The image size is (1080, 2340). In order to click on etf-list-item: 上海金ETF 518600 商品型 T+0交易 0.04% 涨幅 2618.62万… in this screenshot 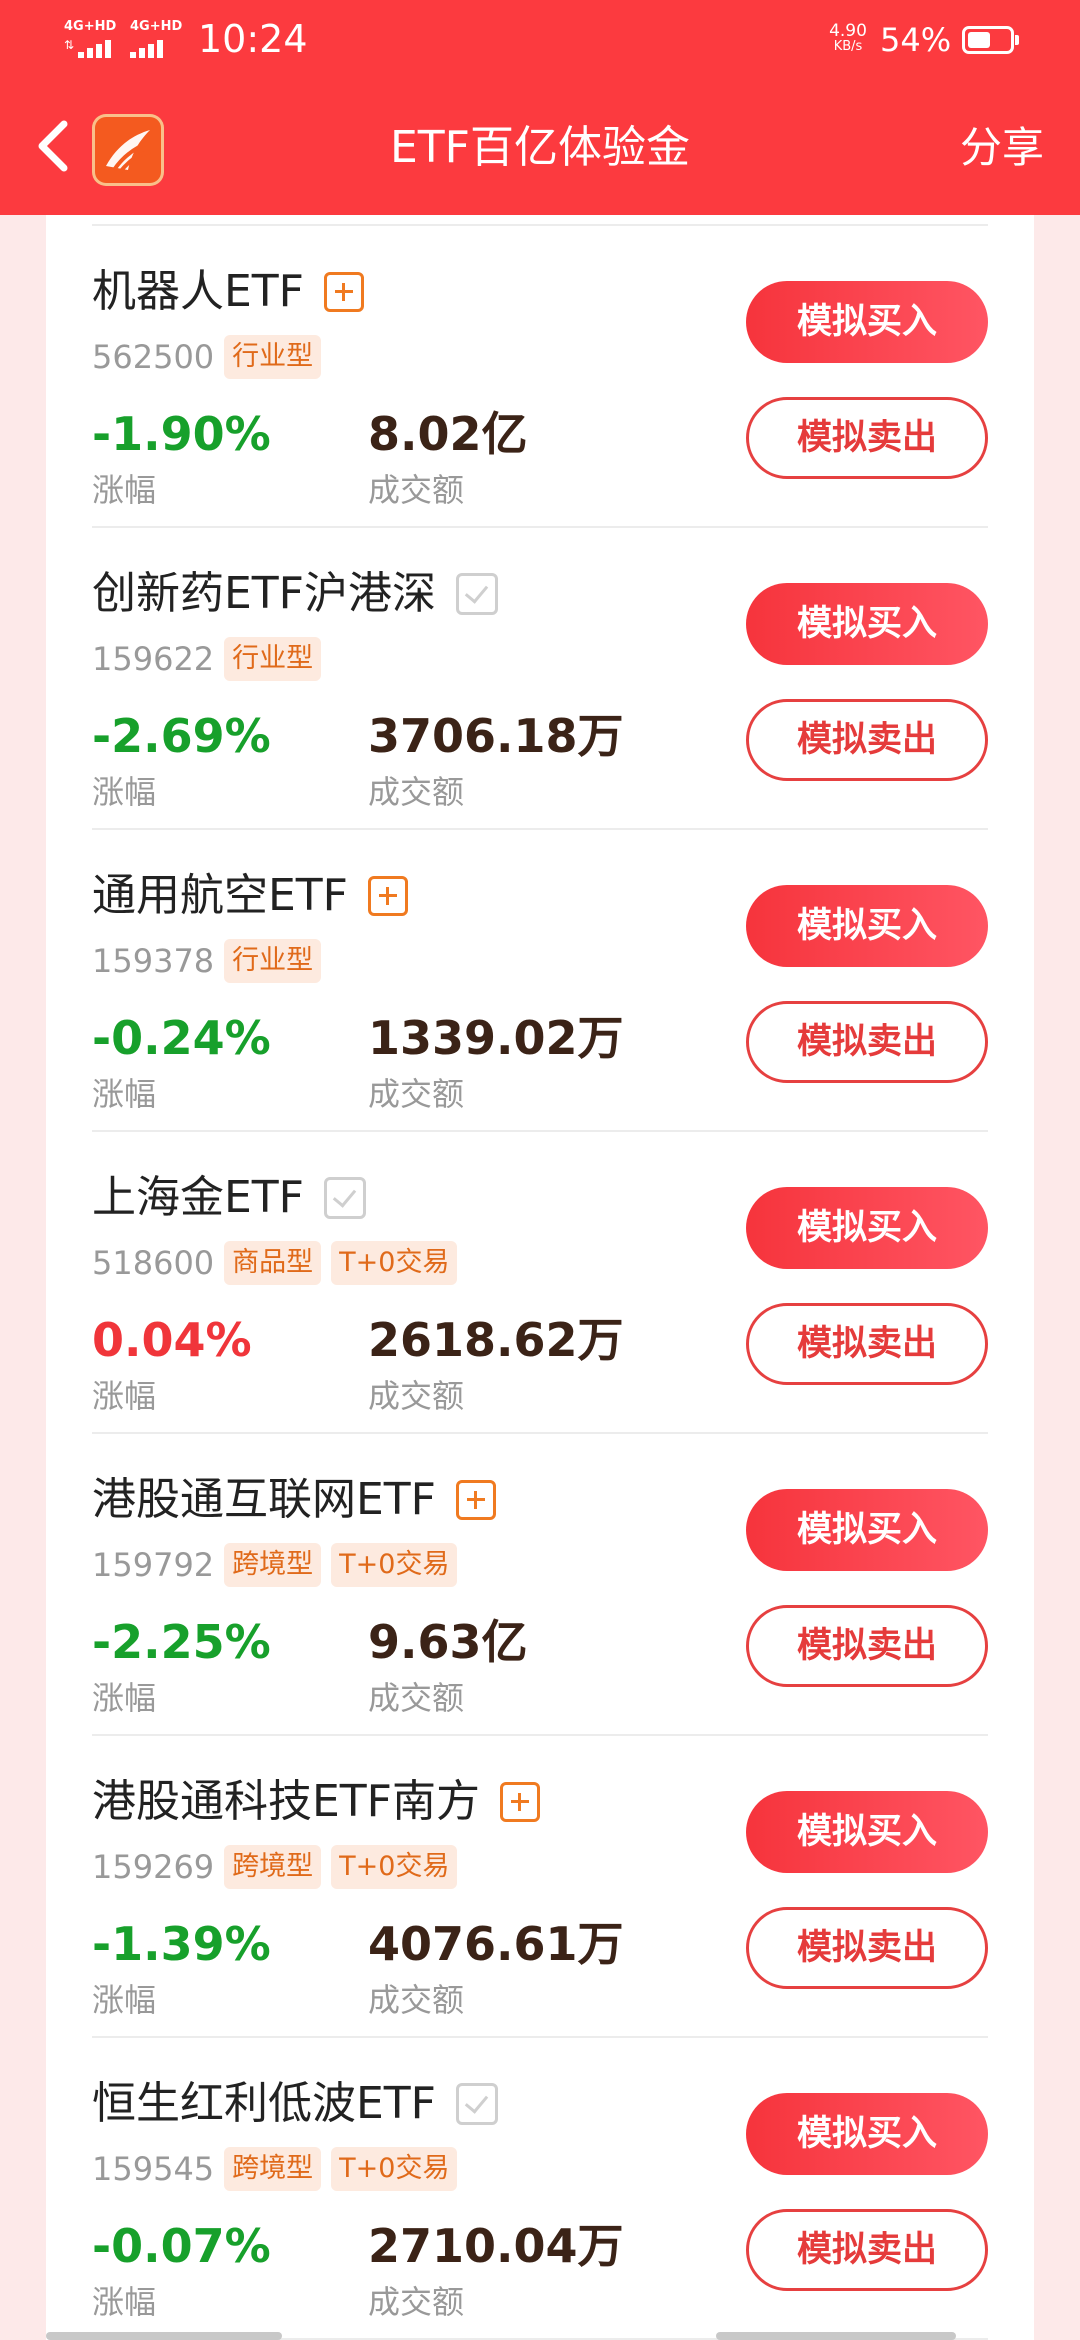, I will do `click(540, 1283)`.